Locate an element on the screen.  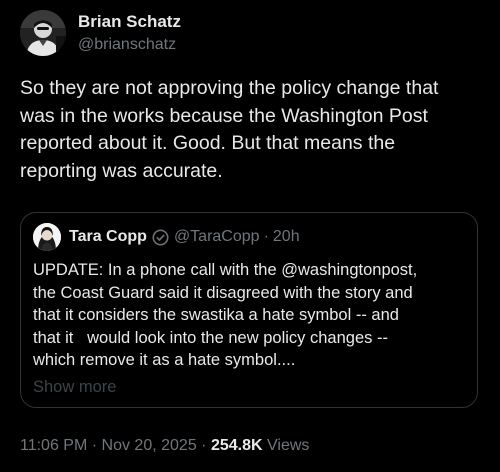
verified-badge-icon is located at coordinates (160, 237).